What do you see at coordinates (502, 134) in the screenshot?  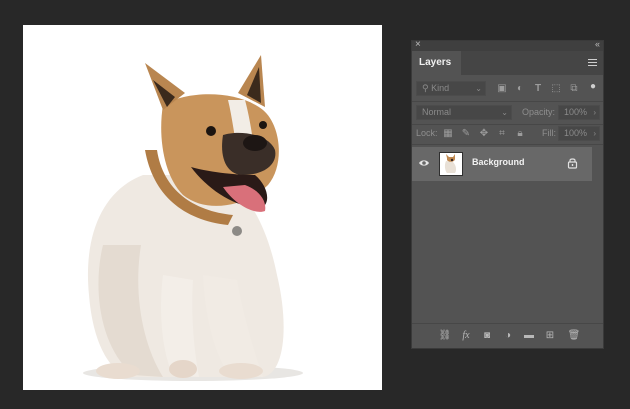 I see `lock-artboard-icon: ⌗` at bounding box center [502, 134].